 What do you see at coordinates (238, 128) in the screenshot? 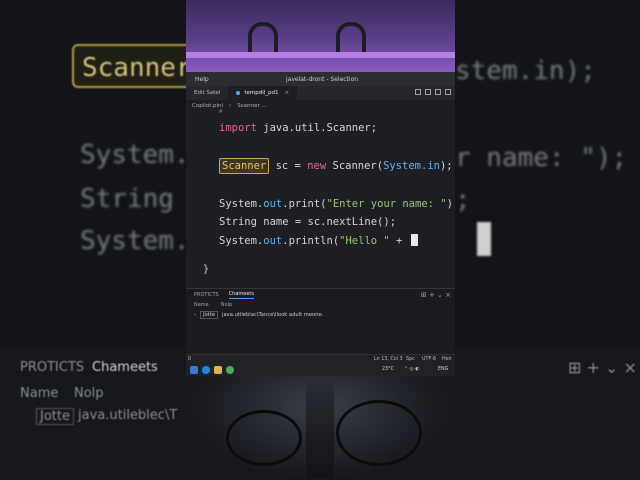
I see `keyword: import` at bounding box center [238, 128].